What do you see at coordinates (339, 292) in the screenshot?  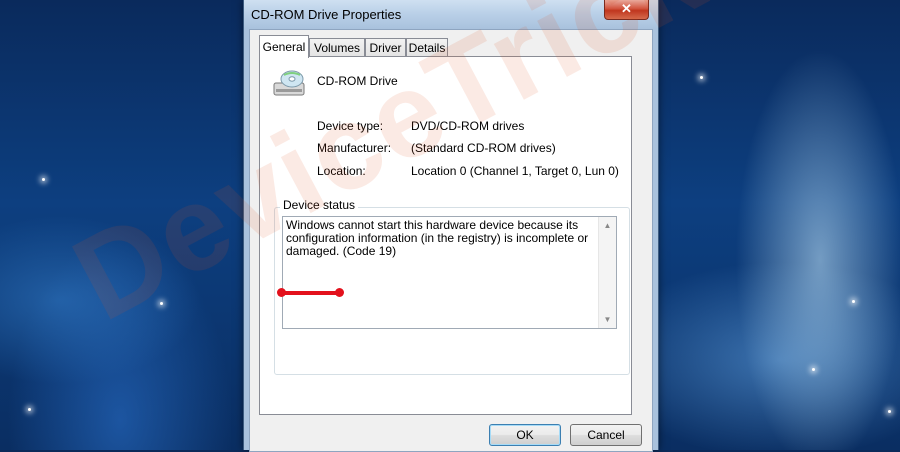 I see `highlight-dot-end` at bounding box center [339, 292].